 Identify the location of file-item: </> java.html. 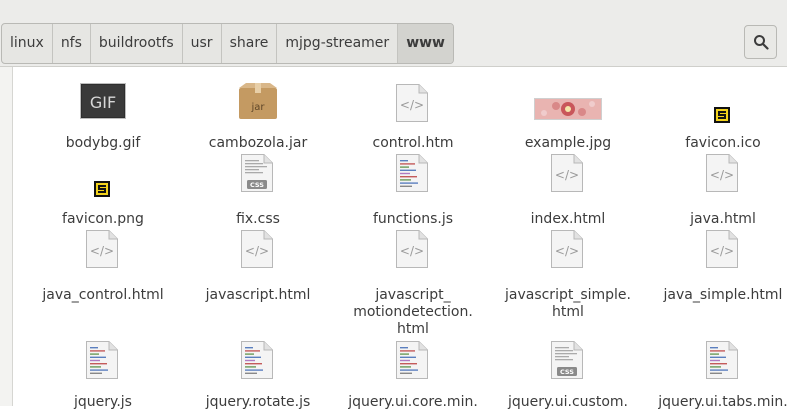
(716, 193).